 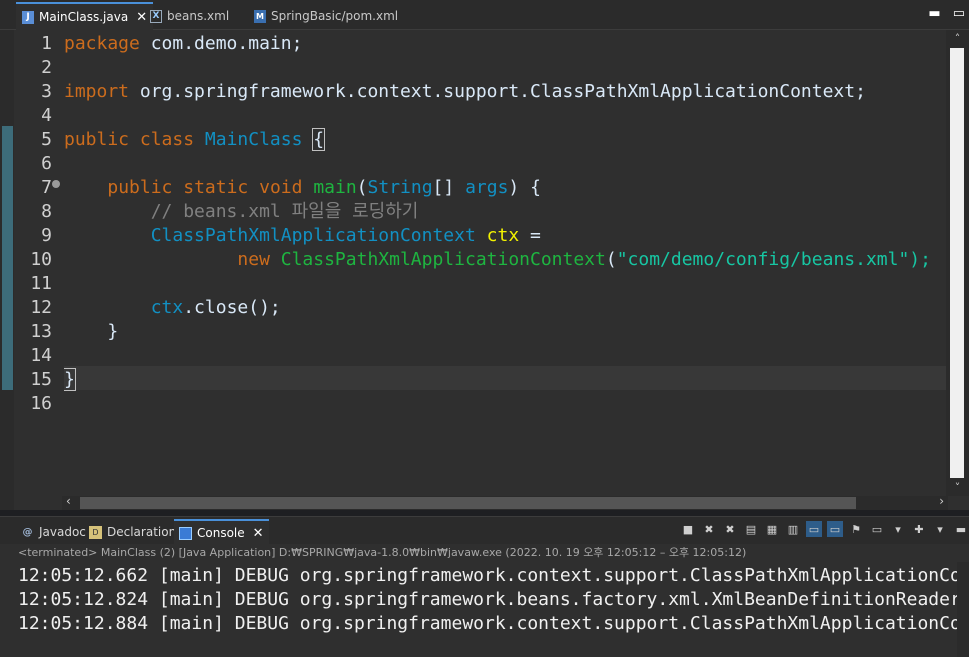 What do you see at coordinates (400, 187) in the screenshot?
I see `param-type: String` at bounding box center [400, 187].